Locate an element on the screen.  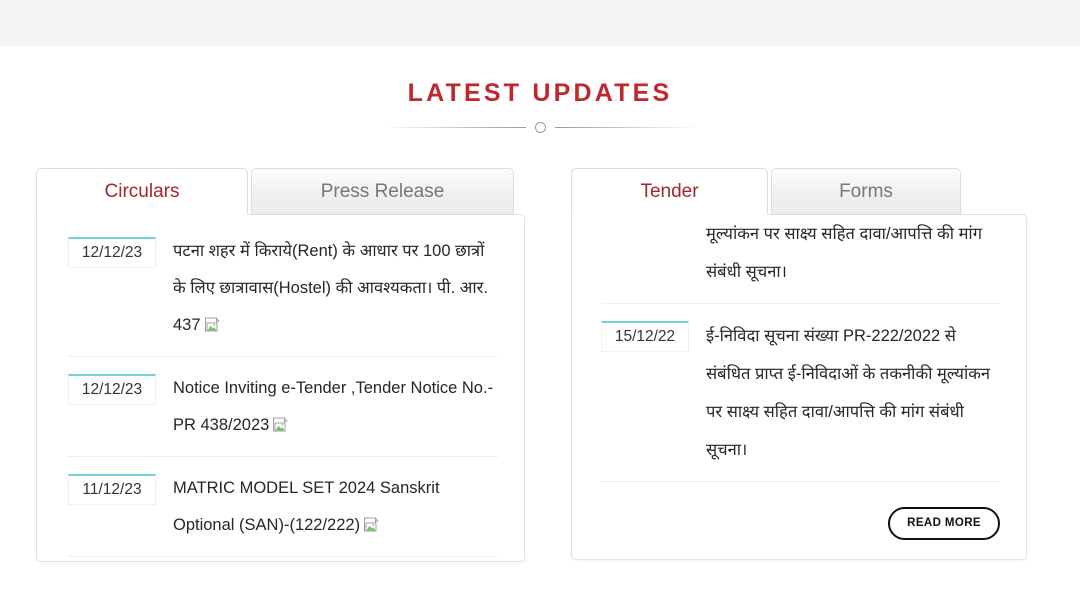
tab-tender-label: Tender is located at coordinates (669, 191).